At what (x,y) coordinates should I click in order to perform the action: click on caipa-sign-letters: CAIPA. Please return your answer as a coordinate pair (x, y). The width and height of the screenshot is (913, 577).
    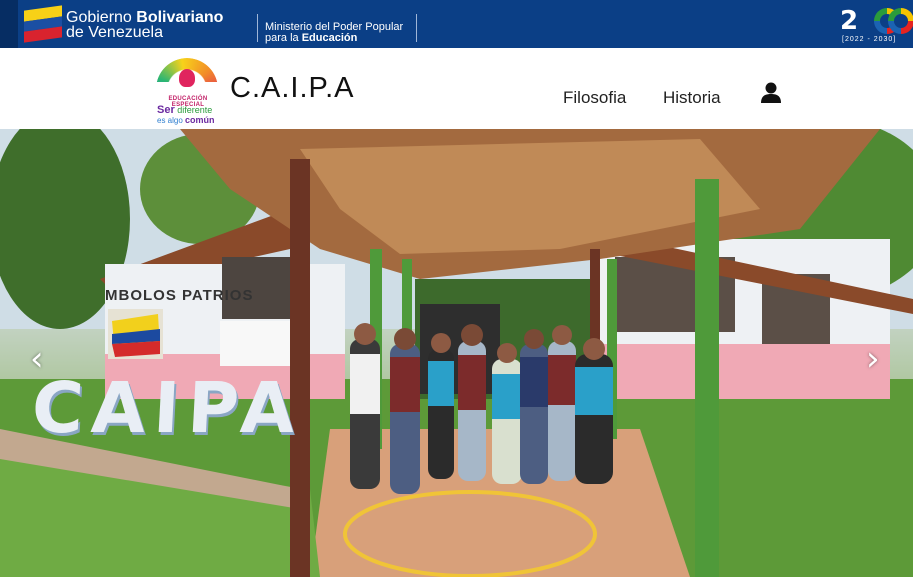
    Looking at the image, I should click on (167, 408).